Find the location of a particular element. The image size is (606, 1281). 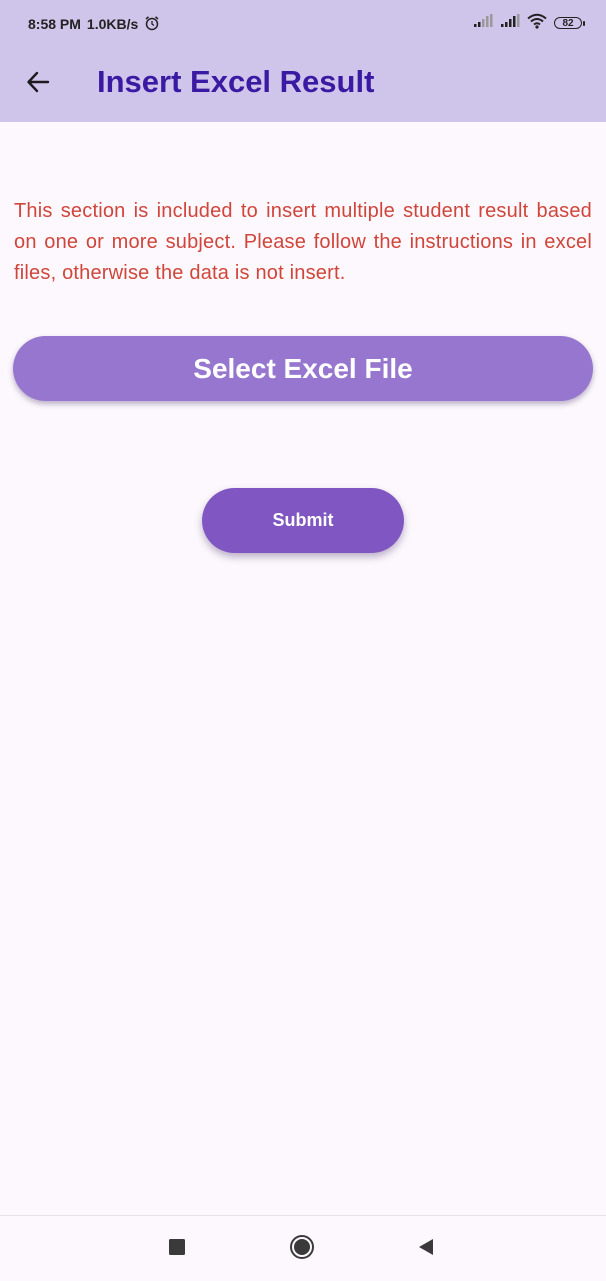

back-icon is located at coordinates (426, 1249).